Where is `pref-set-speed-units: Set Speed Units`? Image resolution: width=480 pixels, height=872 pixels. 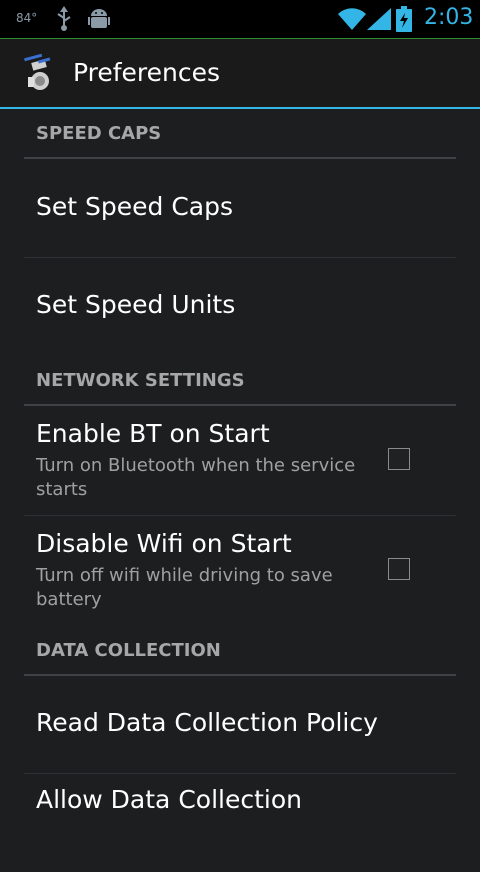 pref-set-speed-units: Set Speed Units is located at coordinates (240, 307).